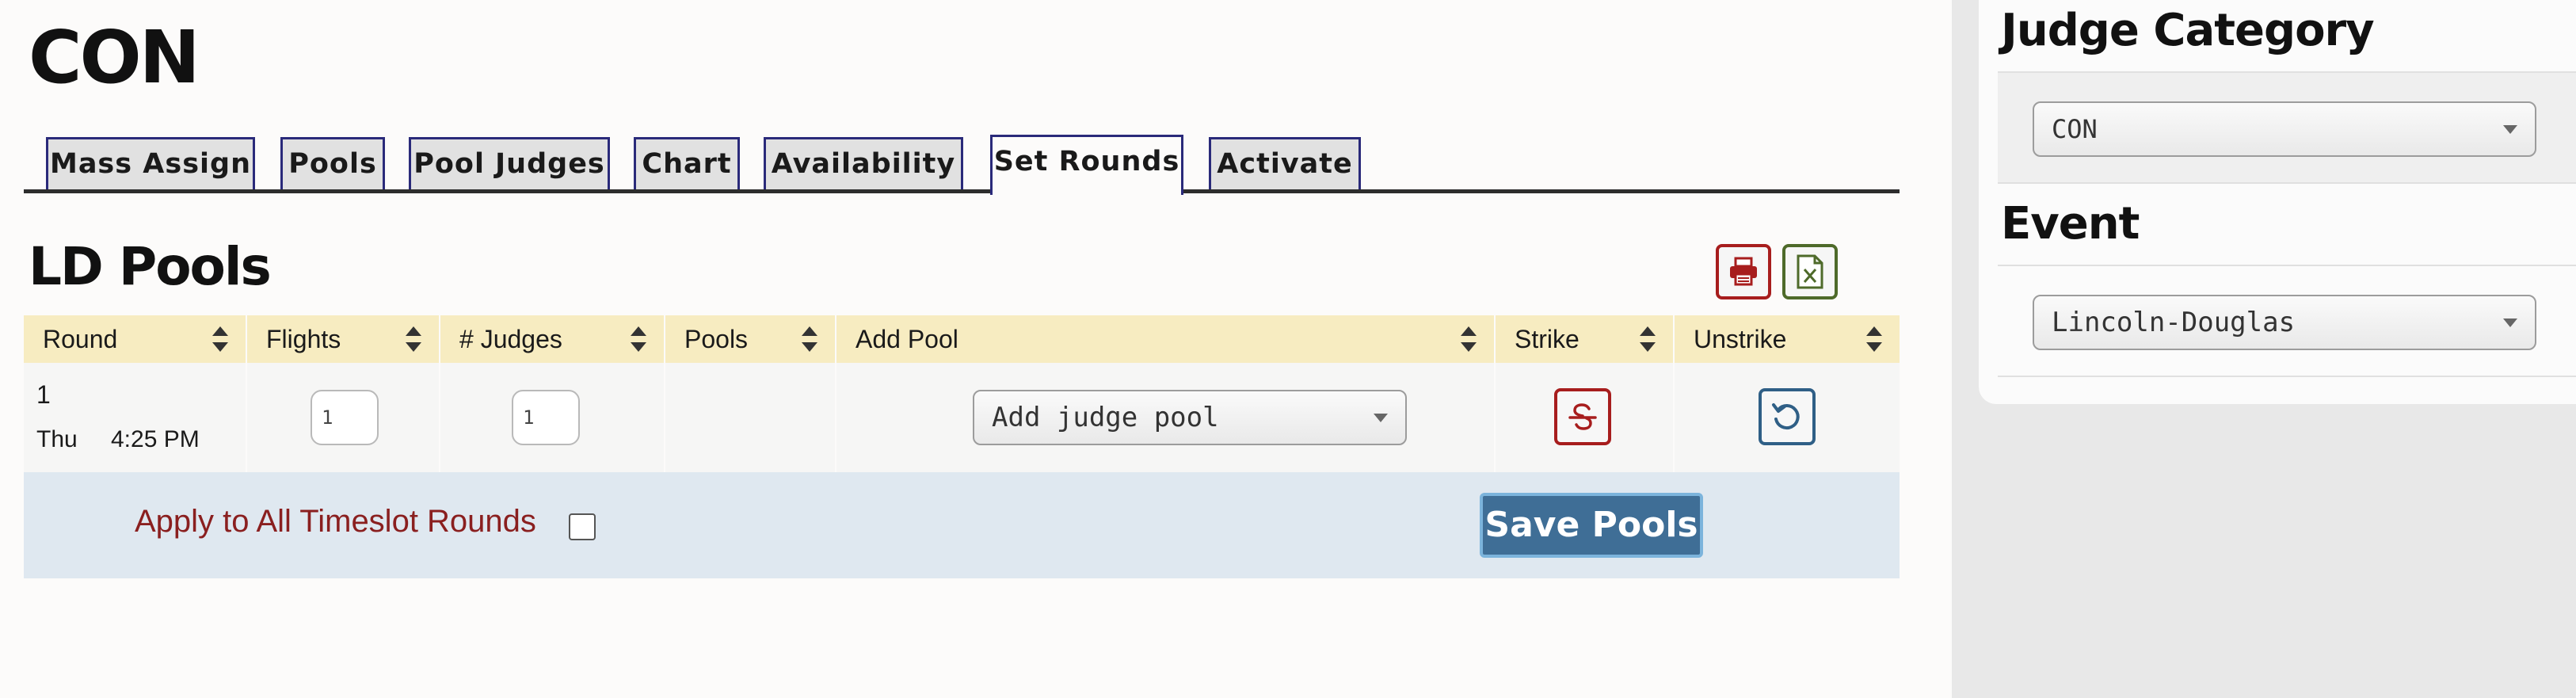 This screenshot has width=2576, height=698. Describe the element at coordinates (336, 521) in the screenshot. I see `apply-all-label: Apply to All Timeslot Rounds` at that location.